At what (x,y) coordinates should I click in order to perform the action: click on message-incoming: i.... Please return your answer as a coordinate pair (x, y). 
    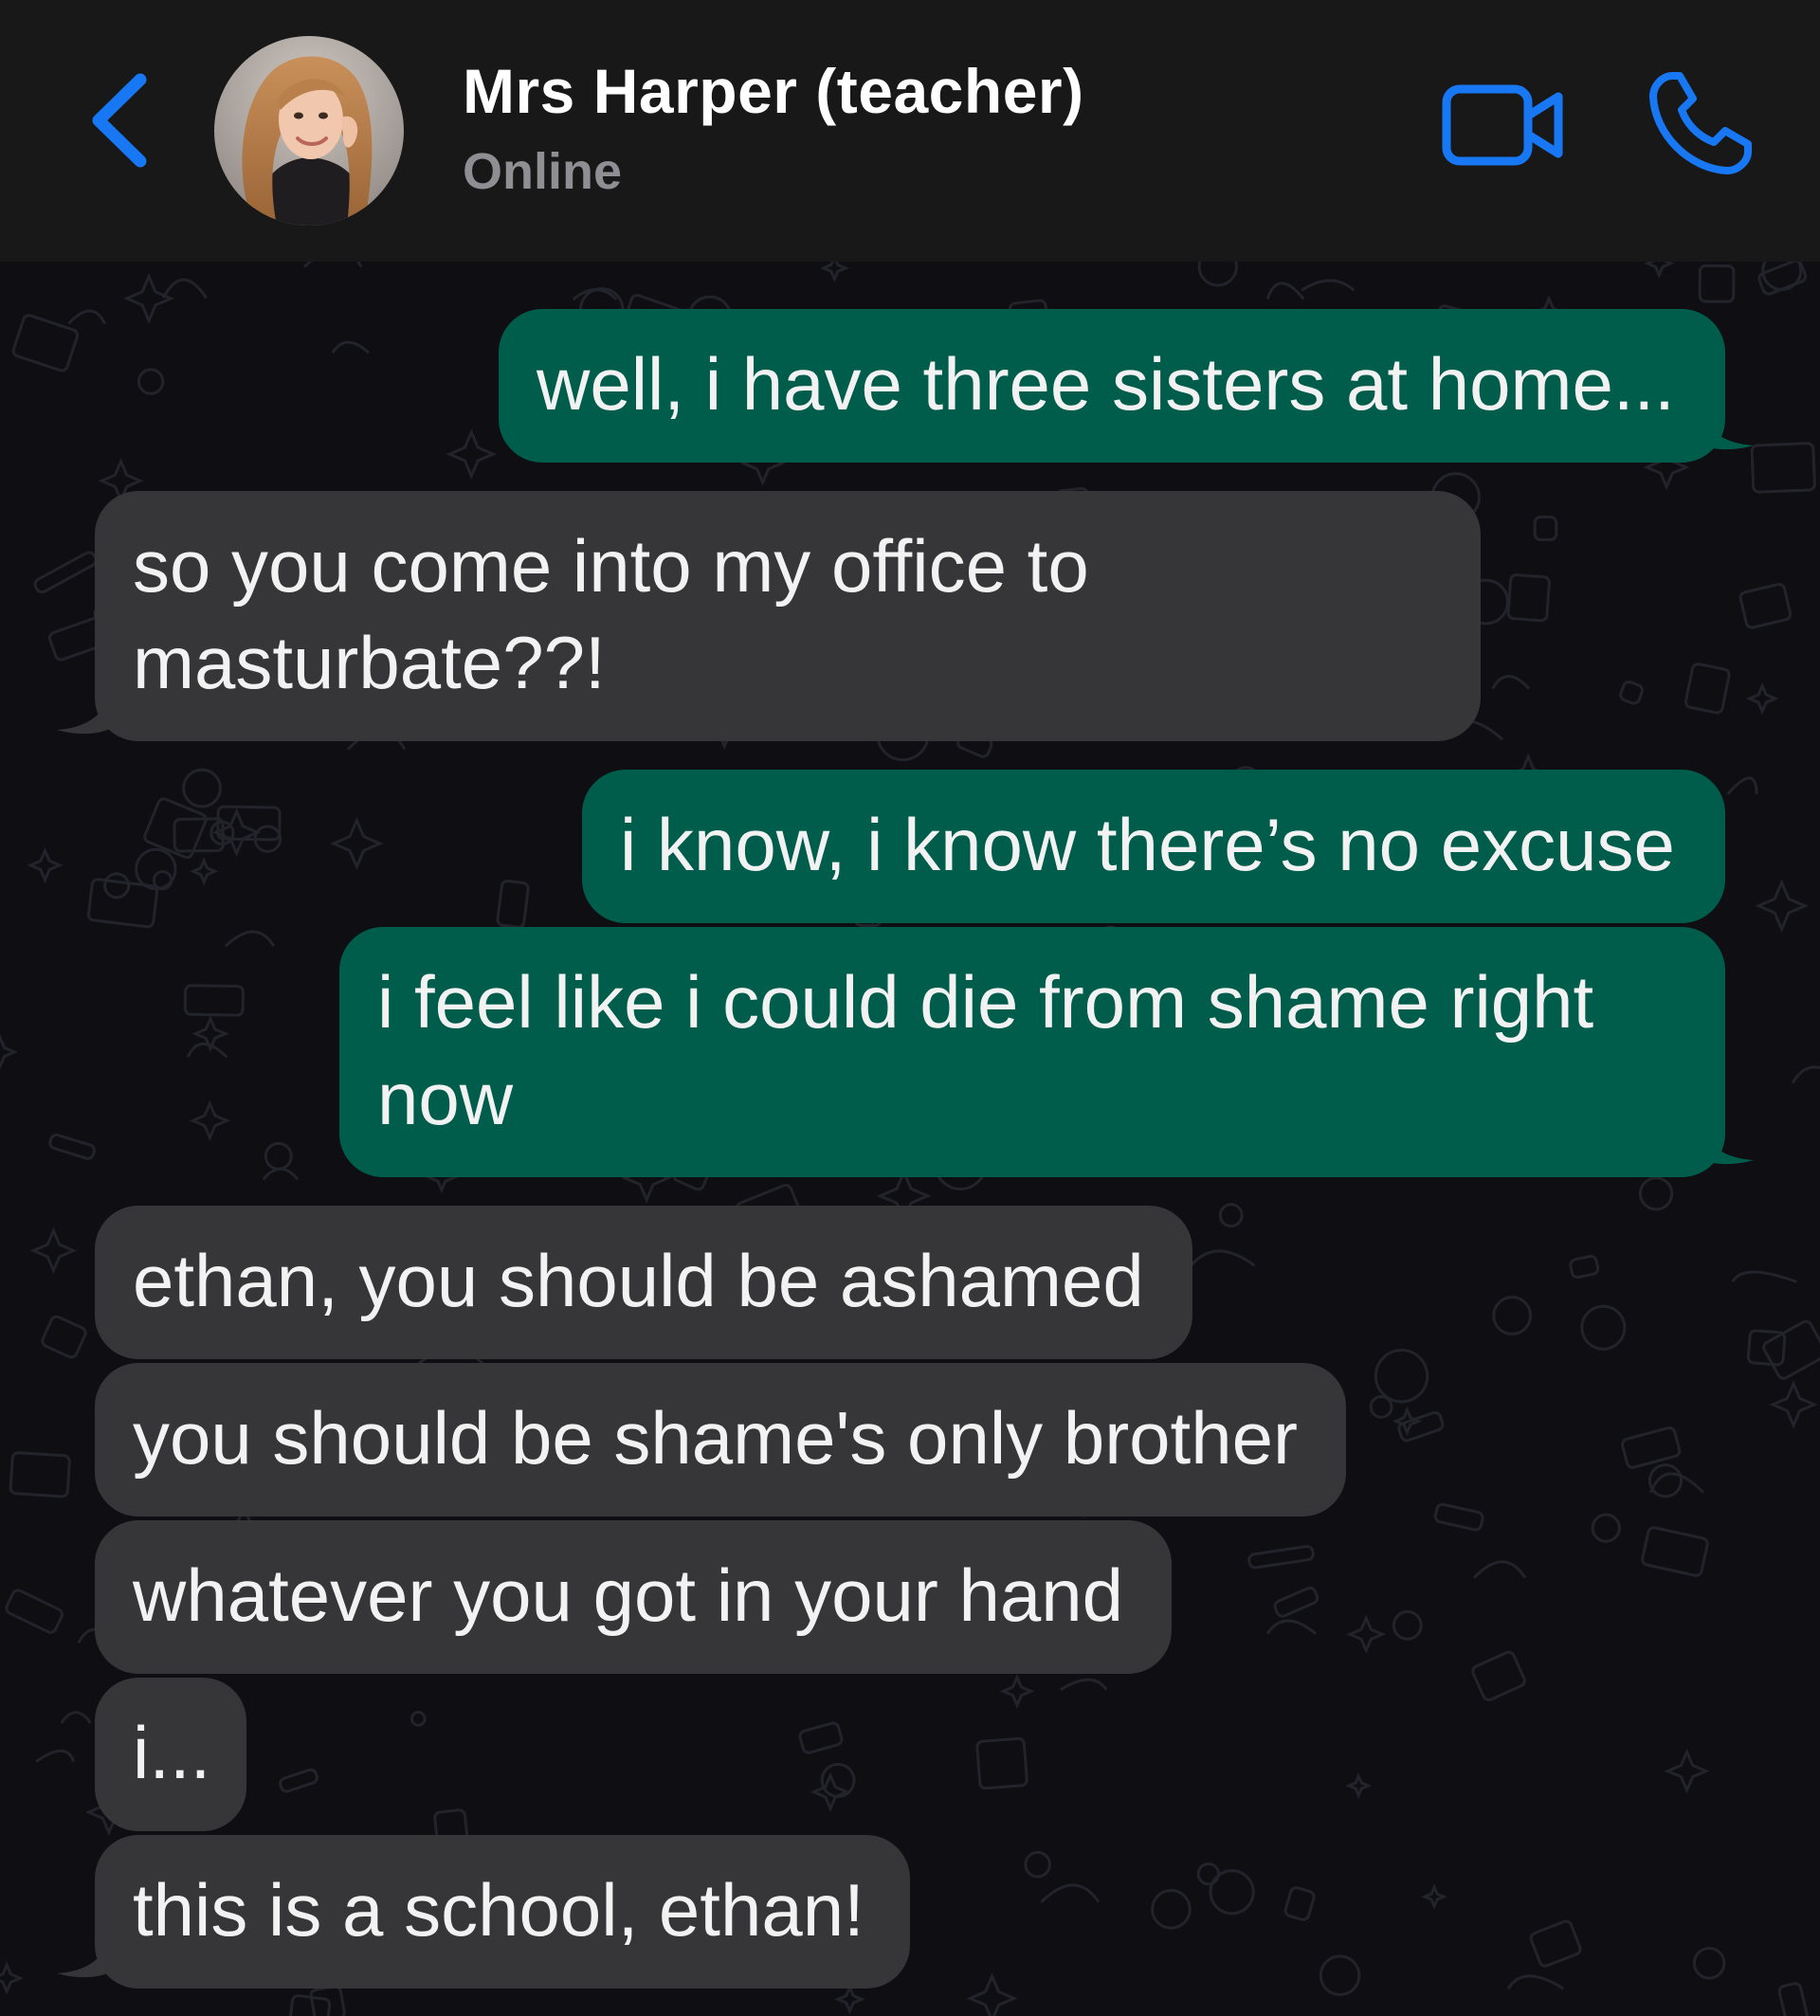
    Looking at the image, I should click on (170, 1754).